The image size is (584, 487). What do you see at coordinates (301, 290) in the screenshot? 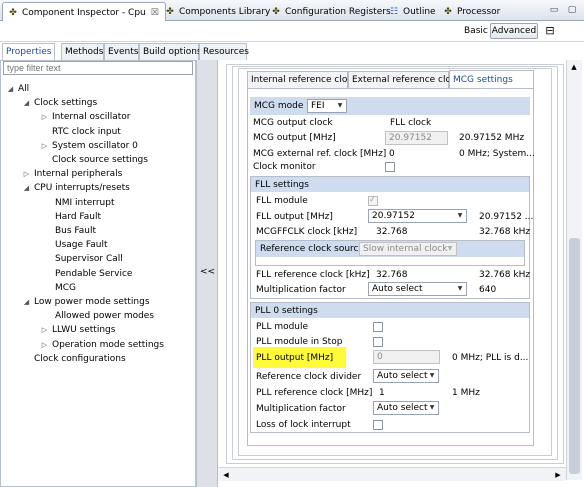
I see `fll-multiplication-label: Multiplication factor` at bounding box center [301, 290].